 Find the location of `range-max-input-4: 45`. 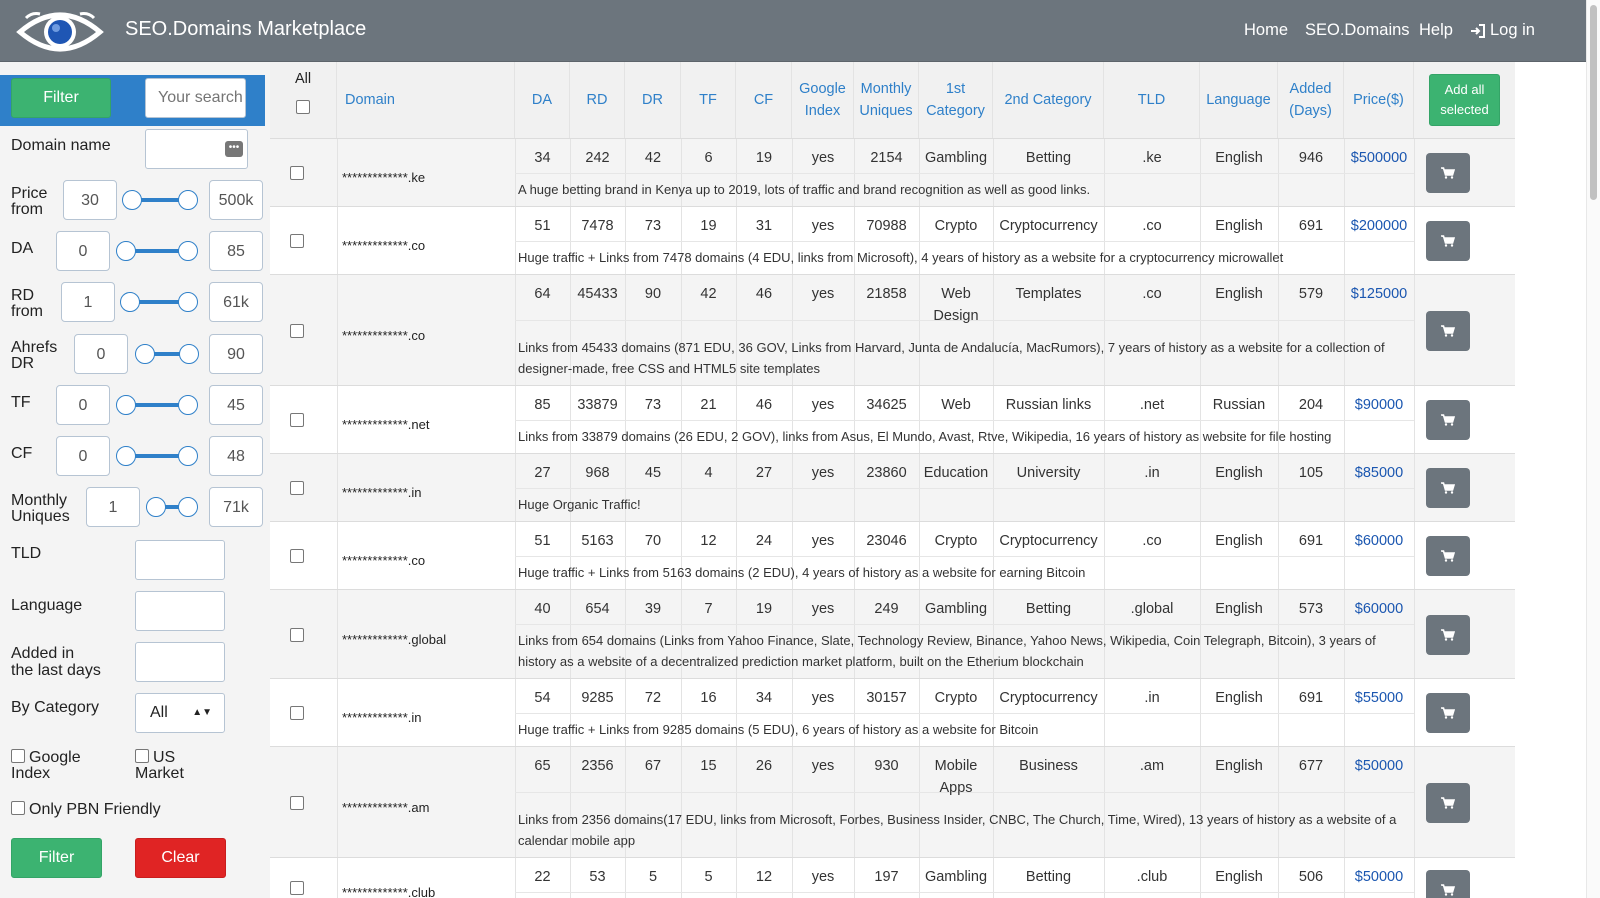

range-max-input-4: 45 is located at coordinates (236, 405).